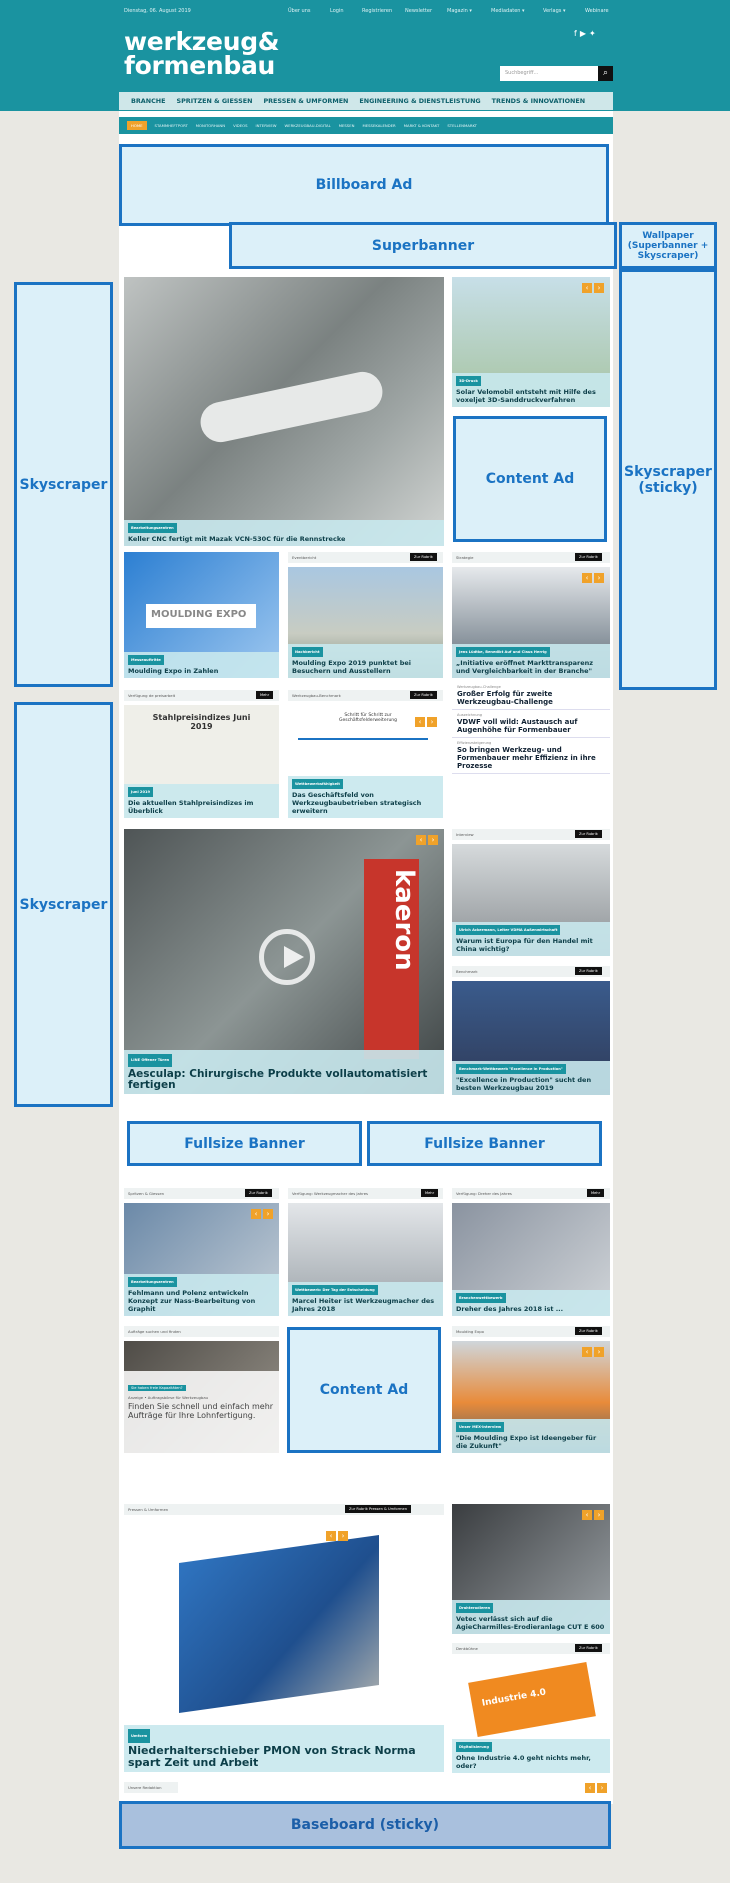  Describe the element at coordinates (305, 101) in the screenshot. I see `nav-item-pressen: PRESSEN & UMFORMEN` at that location.